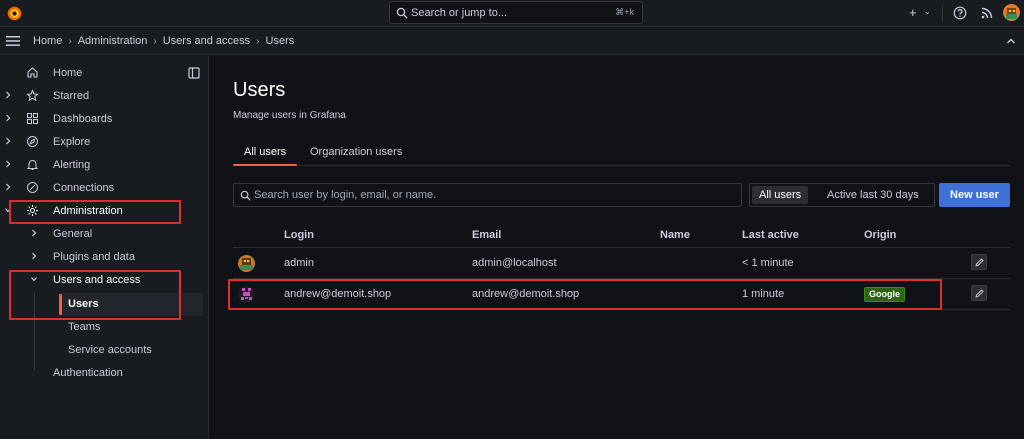  I want to click on user-avatar, so click(1011, 12).